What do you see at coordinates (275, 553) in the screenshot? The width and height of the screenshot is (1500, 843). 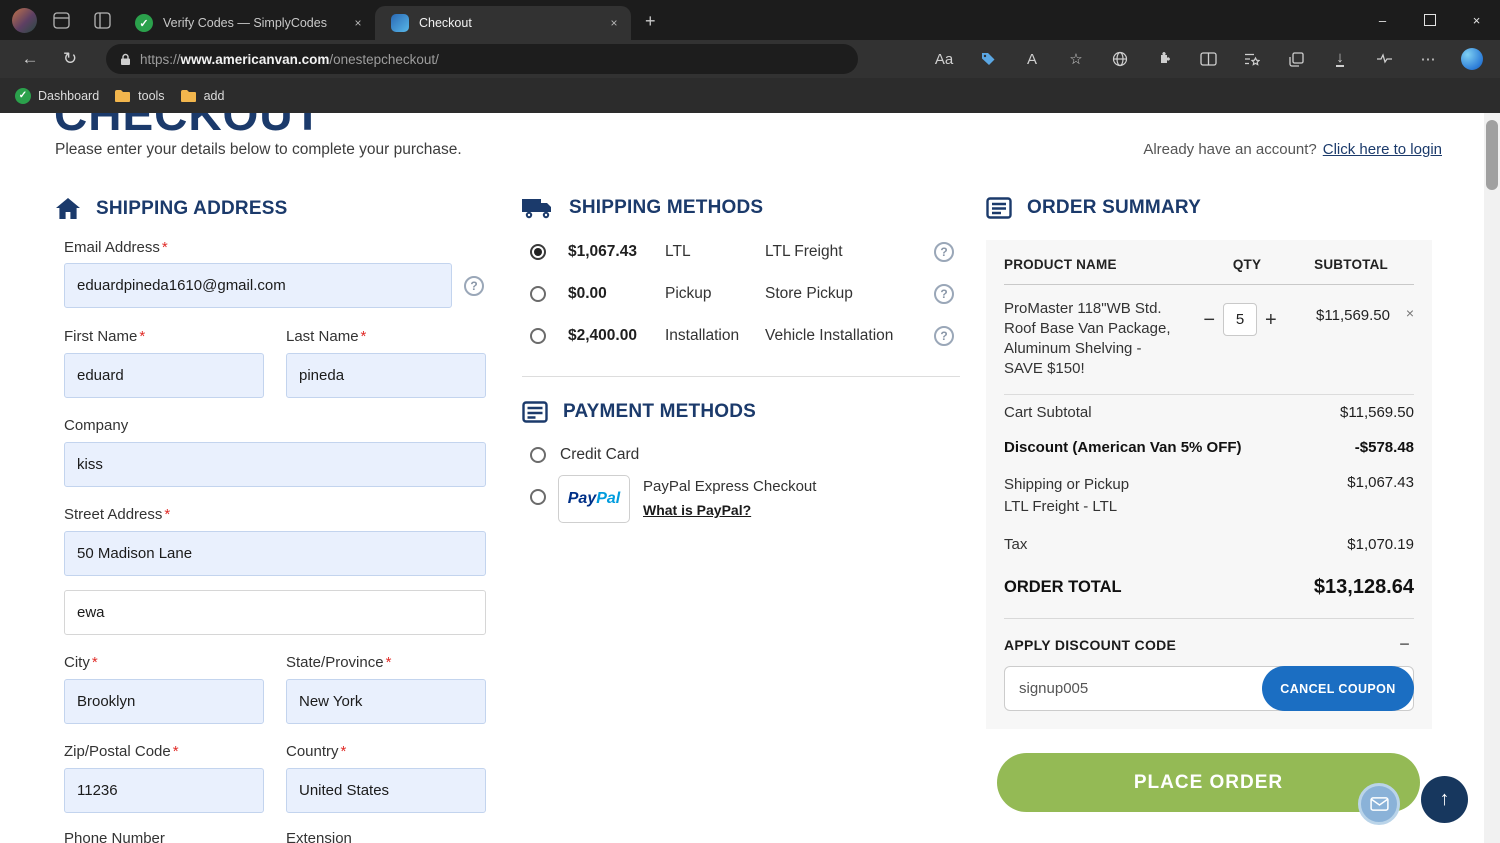 I see `street-address-field` at bounding box center [275, 553].